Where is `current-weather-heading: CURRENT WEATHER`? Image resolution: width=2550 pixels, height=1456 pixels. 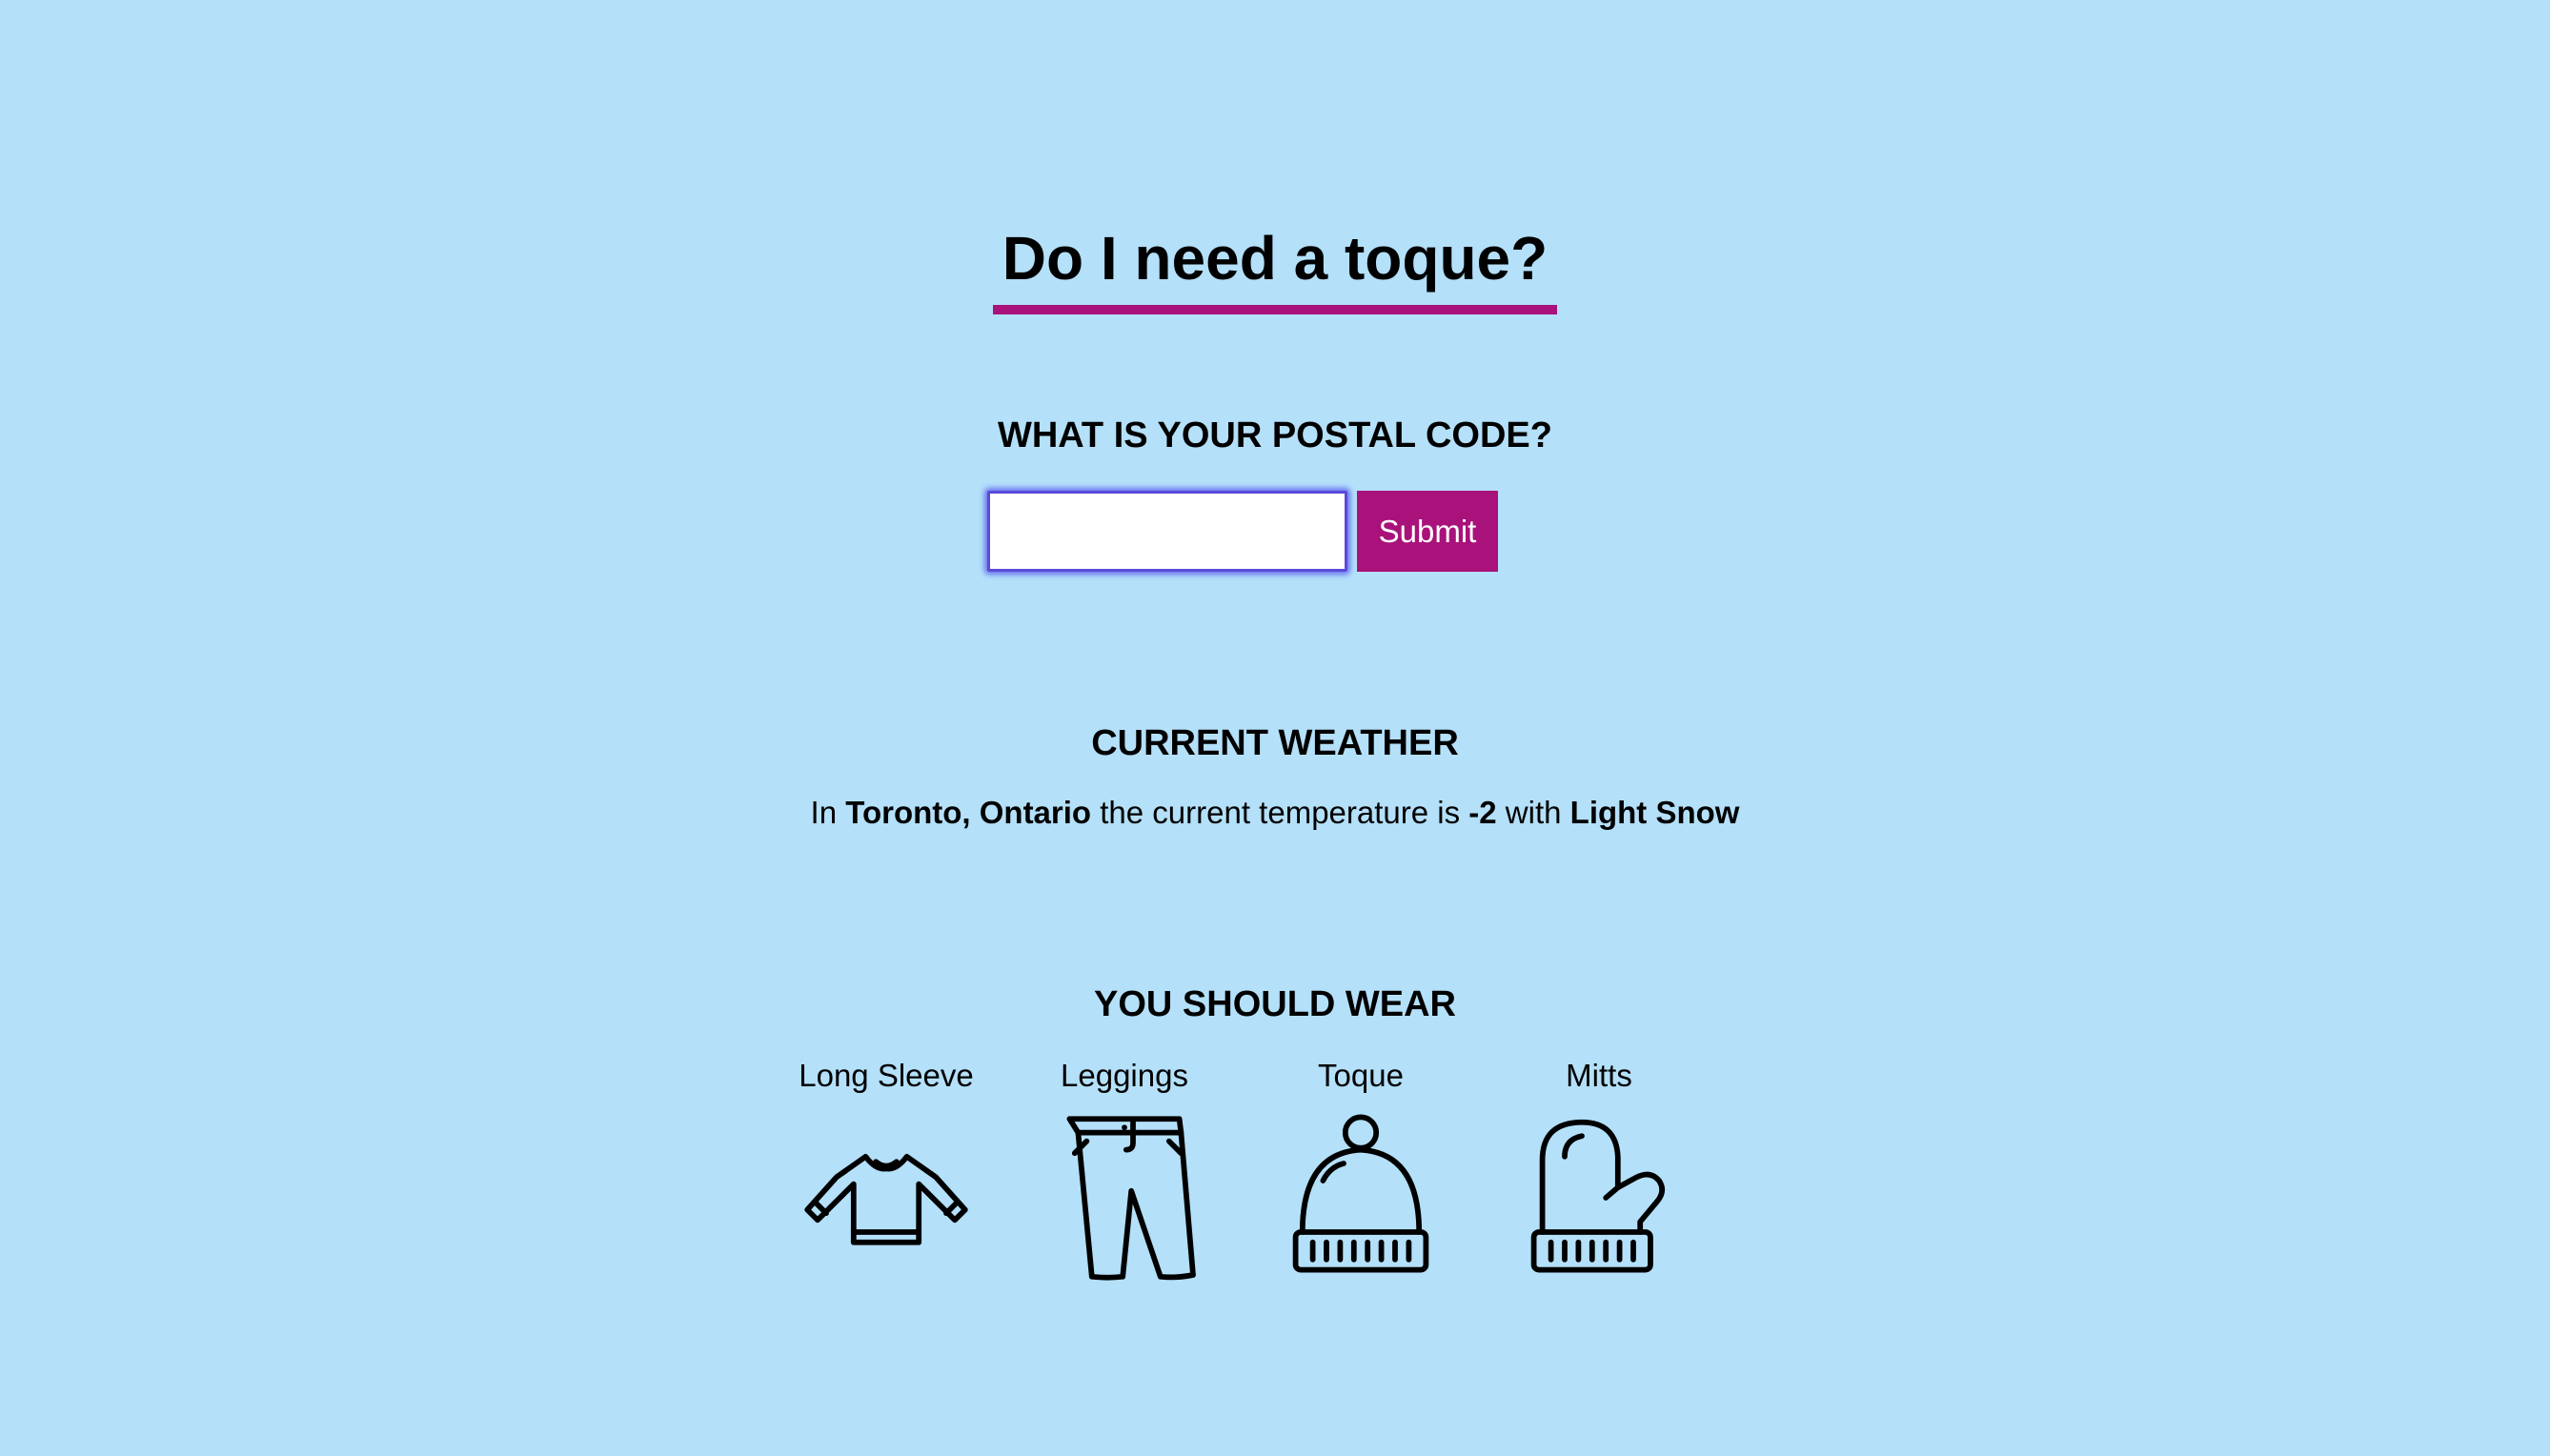 current-weather-heading: CURRENT WEATHER is located at coordinates (1275, 743).